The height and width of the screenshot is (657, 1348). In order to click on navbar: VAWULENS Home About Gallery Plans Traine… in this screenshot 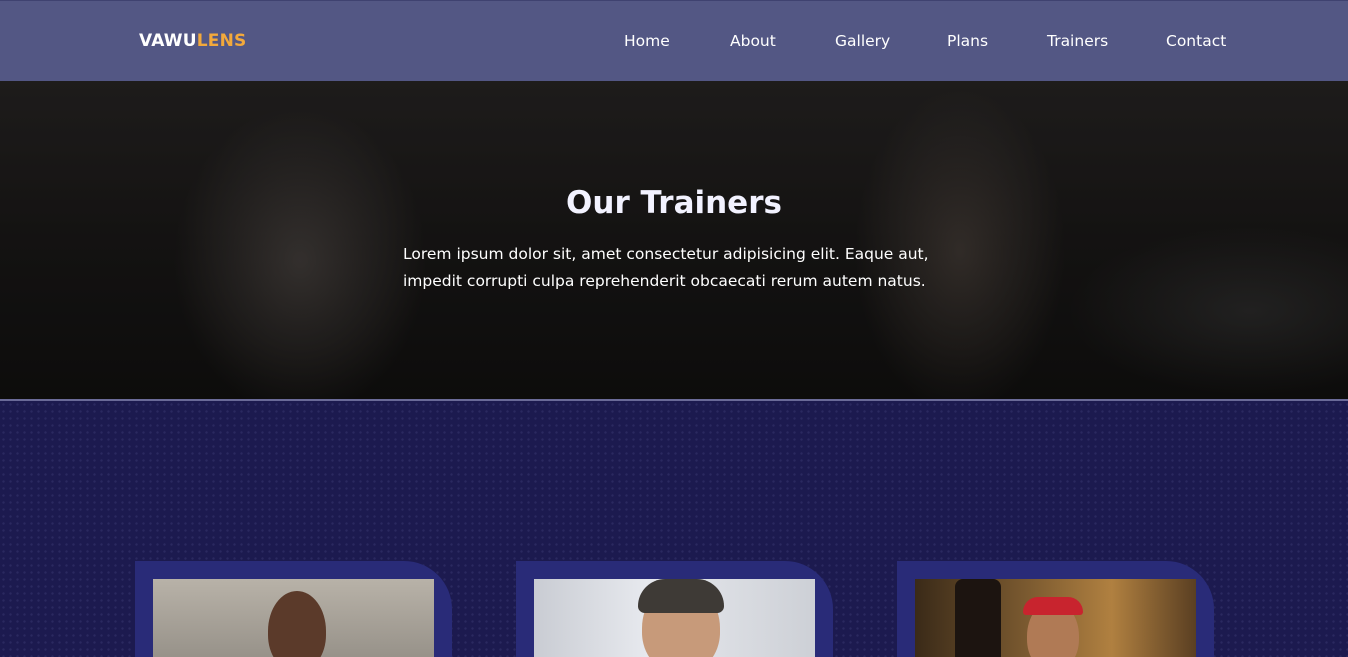, I will do `click(674, 40)`.